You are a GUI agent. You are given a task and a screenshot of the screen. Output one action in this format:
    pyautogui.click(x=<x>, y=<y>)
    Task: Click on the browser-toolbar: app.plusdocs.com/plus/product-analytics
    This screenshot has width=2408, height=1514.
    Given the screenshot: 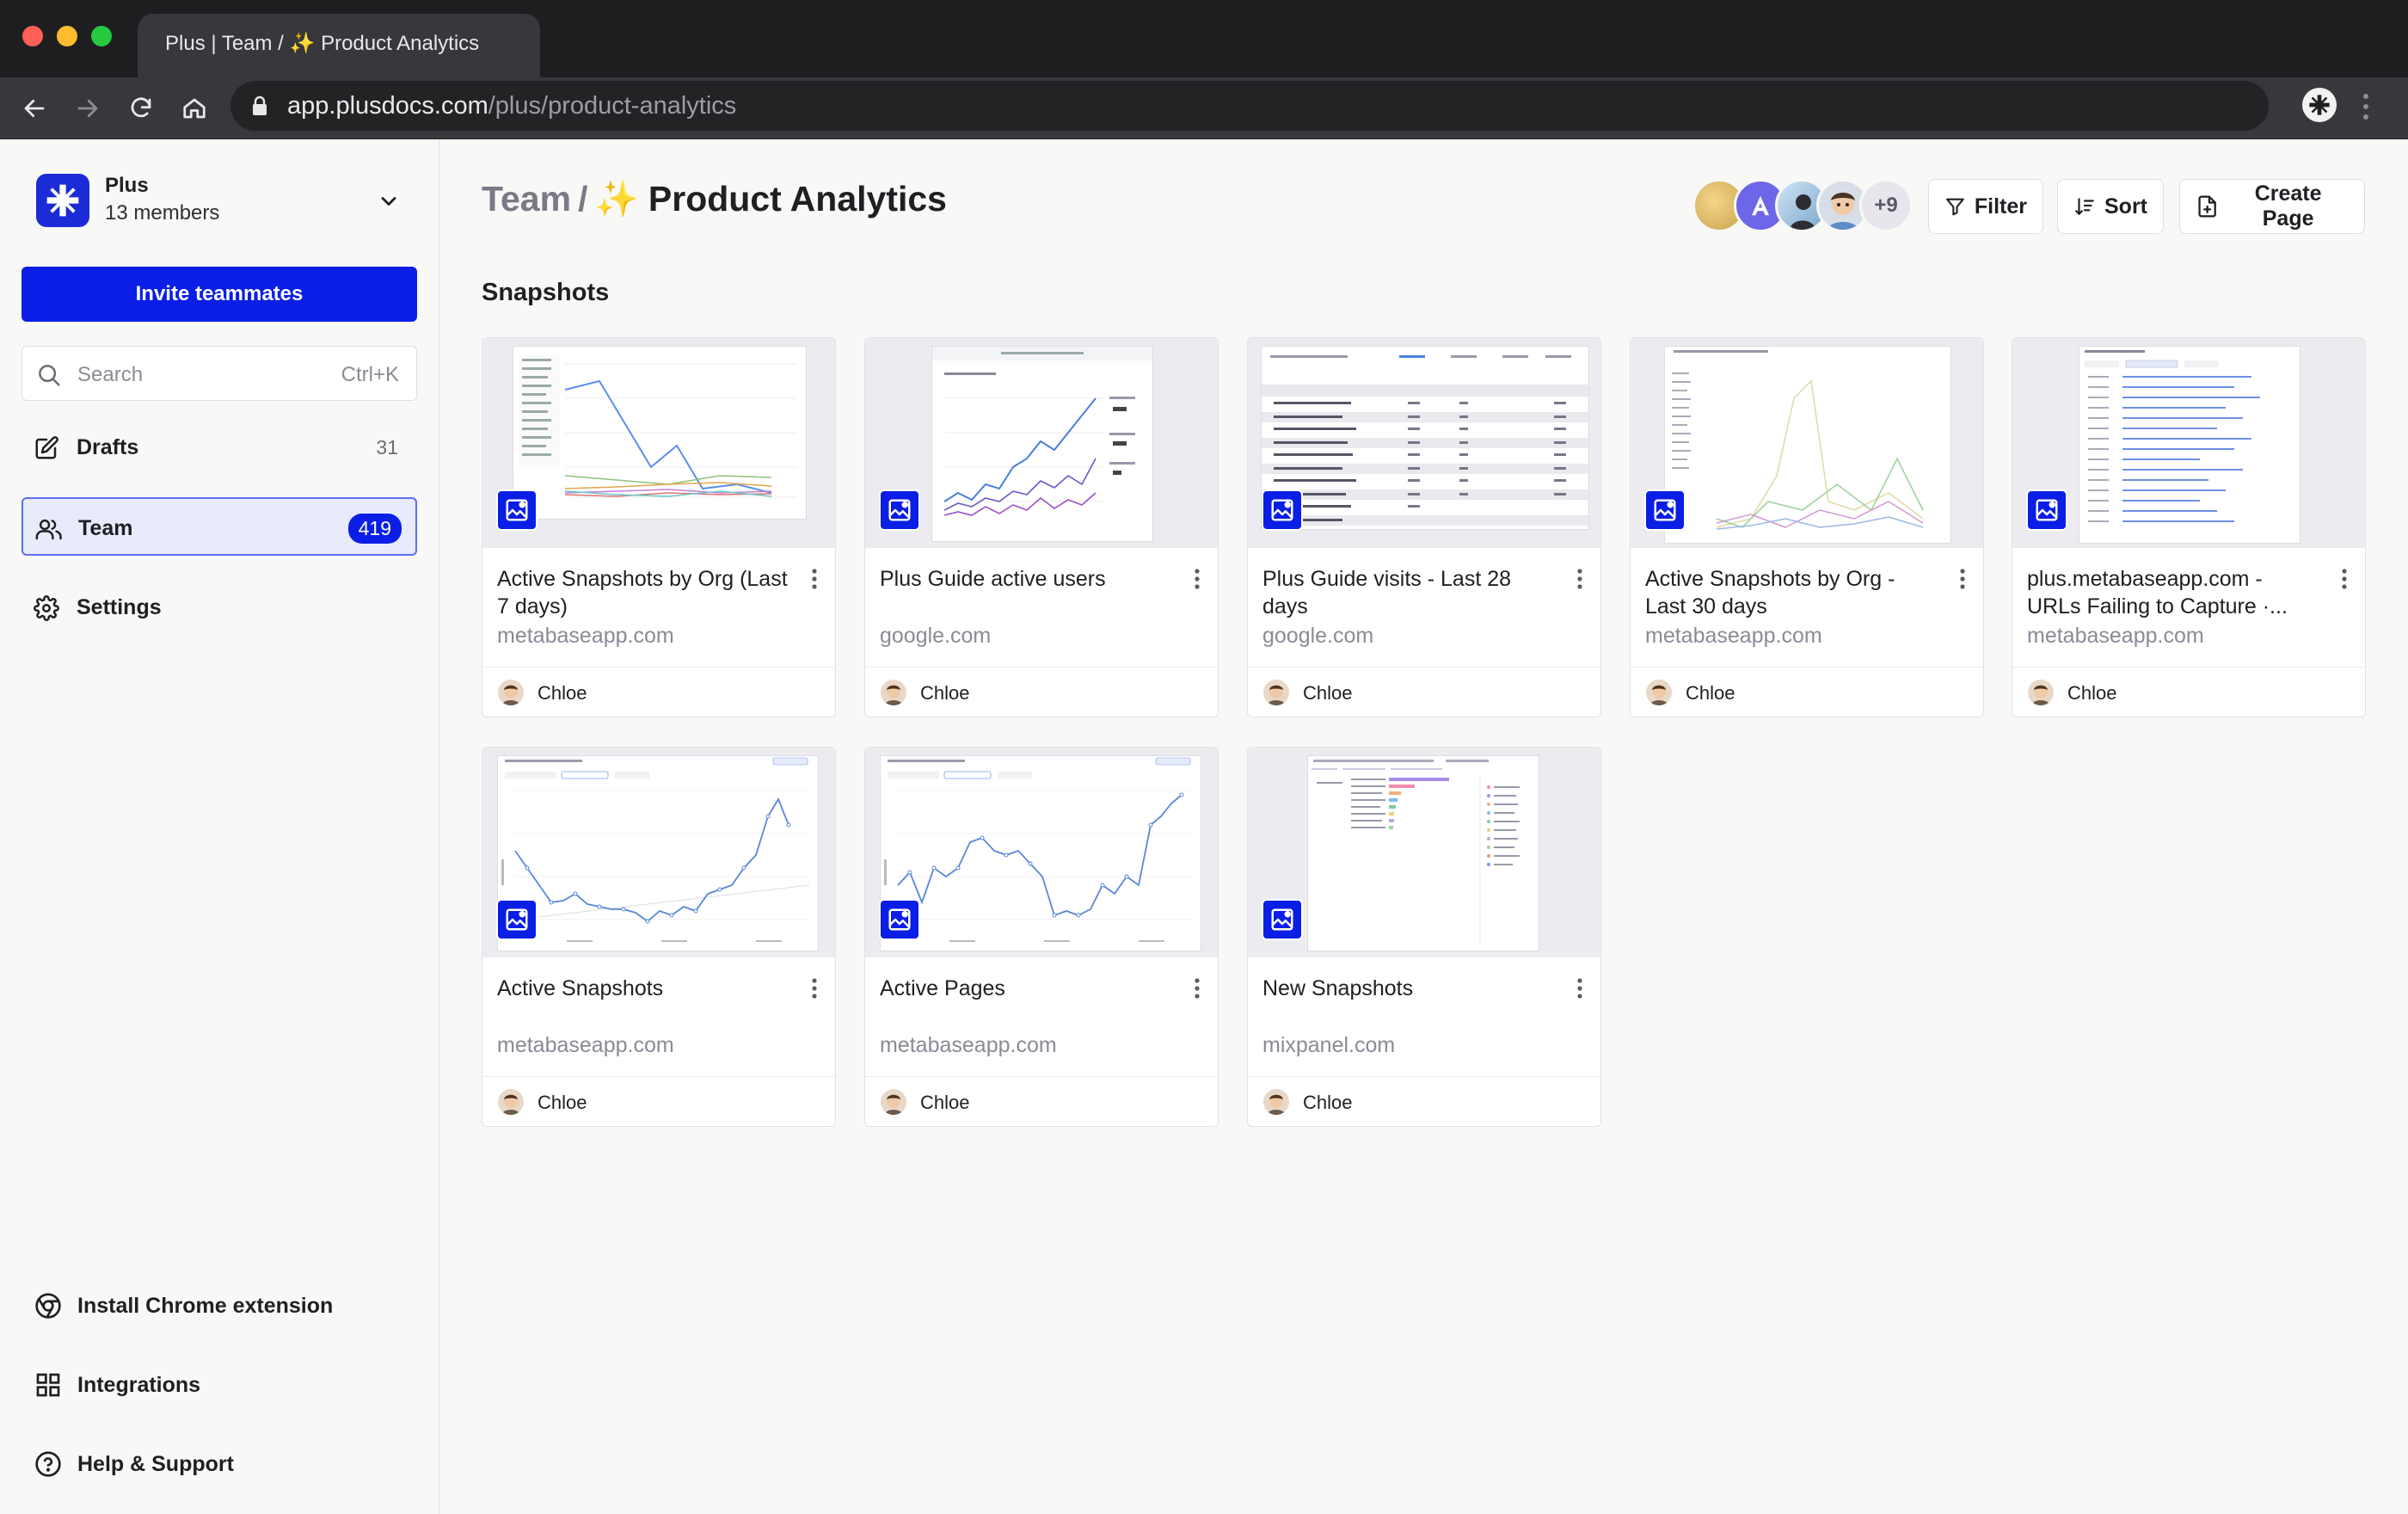 What is the action you would take?
    pyautogui.click(x=1204, y=108)
    